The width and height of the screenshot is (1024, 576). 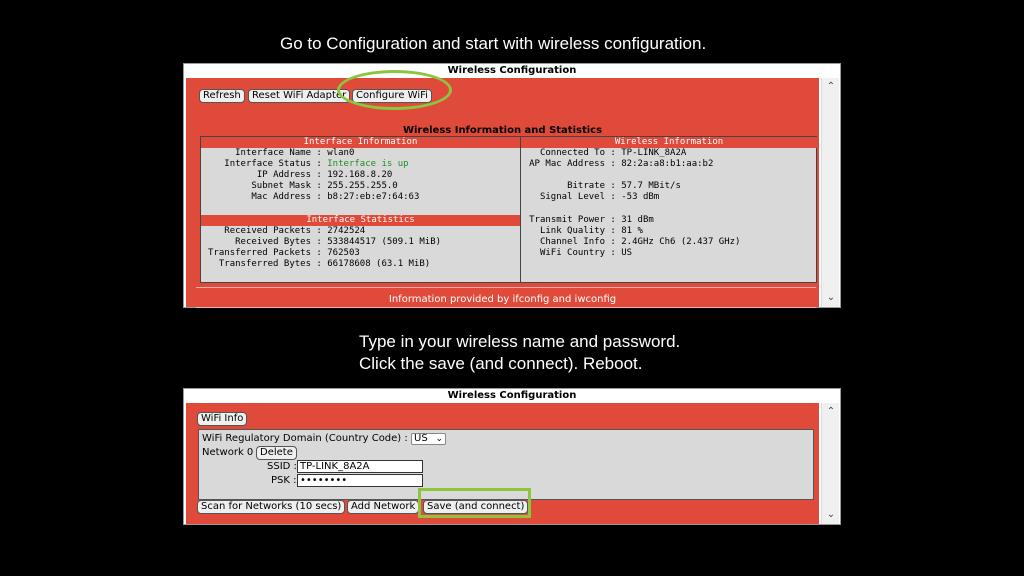 I want to click on table-divider, so click(x=520, y=209).